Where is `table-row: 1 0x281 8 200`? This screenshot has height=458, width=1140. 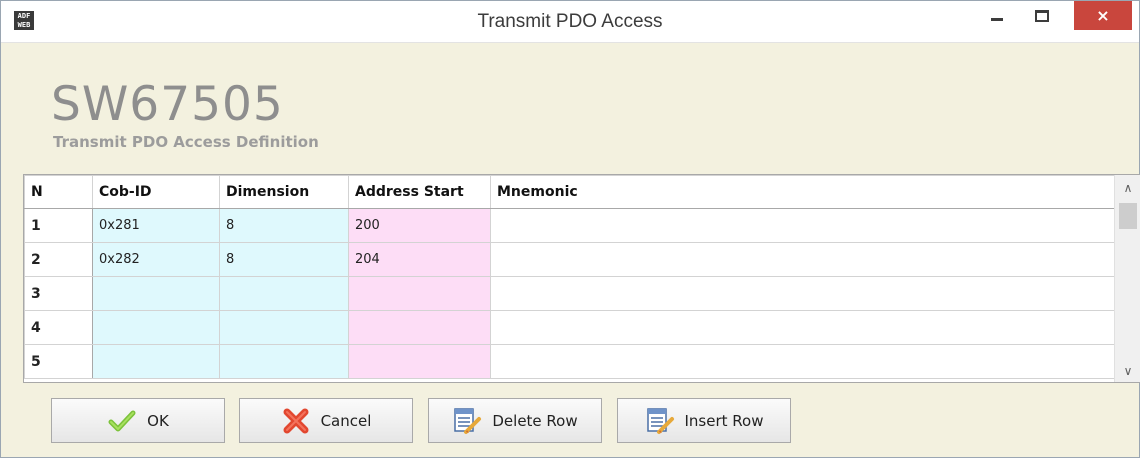
table-row: 1 0x281 8 200 is located at coordinates (569, 225).